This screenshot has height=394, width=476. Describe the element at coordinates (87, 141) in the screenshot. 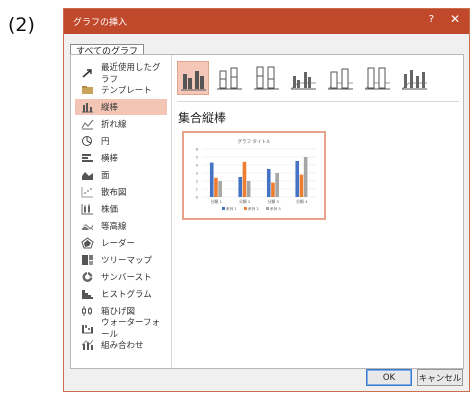

I see `pie-chart-icon` at that location.